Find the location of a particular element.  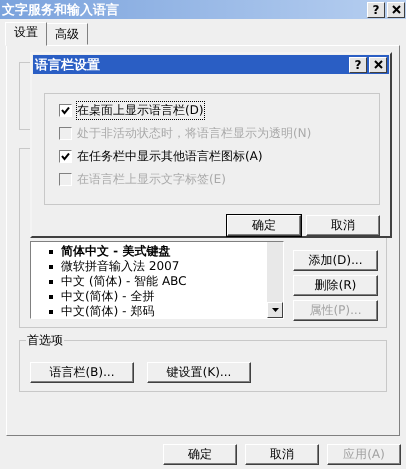

checkbox-label: 在语言栏上显示文字标签(E) is located at coordinates (151, 179).